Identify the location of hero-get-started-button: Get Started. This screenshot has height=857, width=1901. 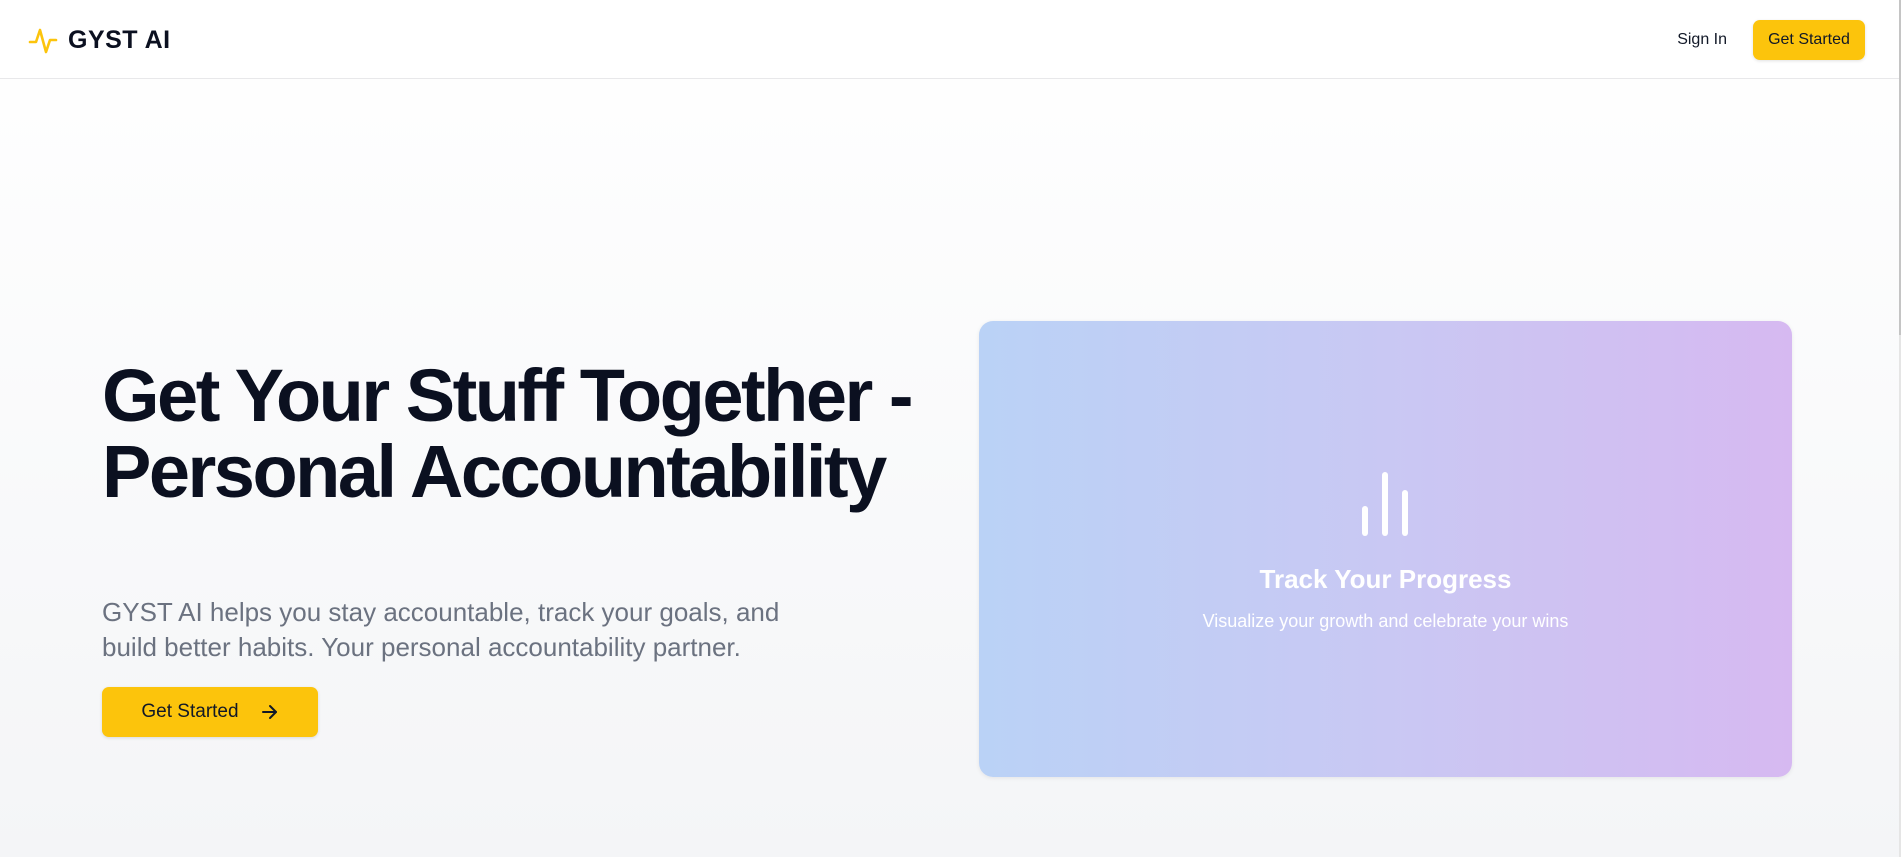
(210, 712).